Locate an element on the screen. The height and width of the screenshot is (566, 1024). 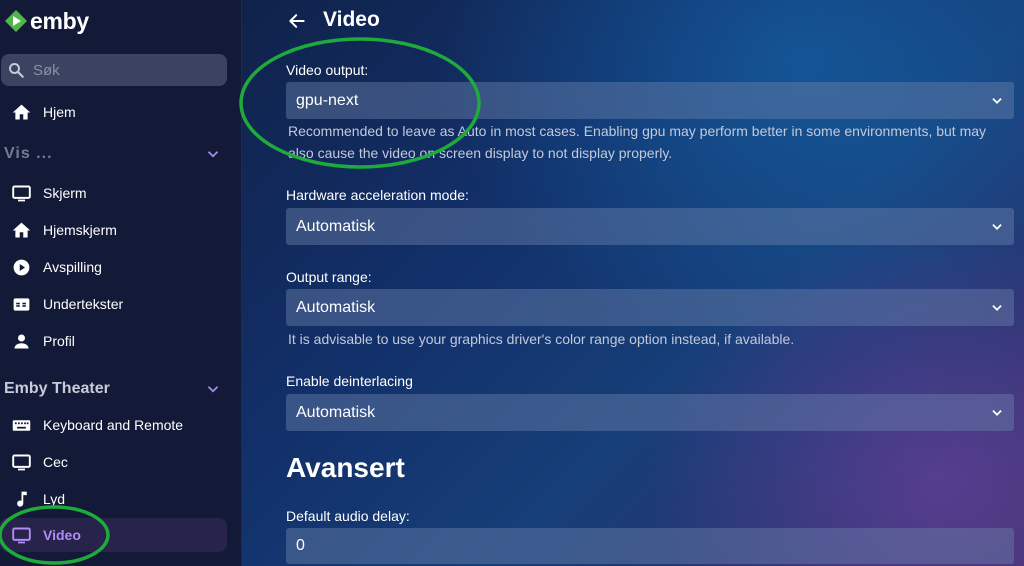
back-button is located at coordinates (297, 21).